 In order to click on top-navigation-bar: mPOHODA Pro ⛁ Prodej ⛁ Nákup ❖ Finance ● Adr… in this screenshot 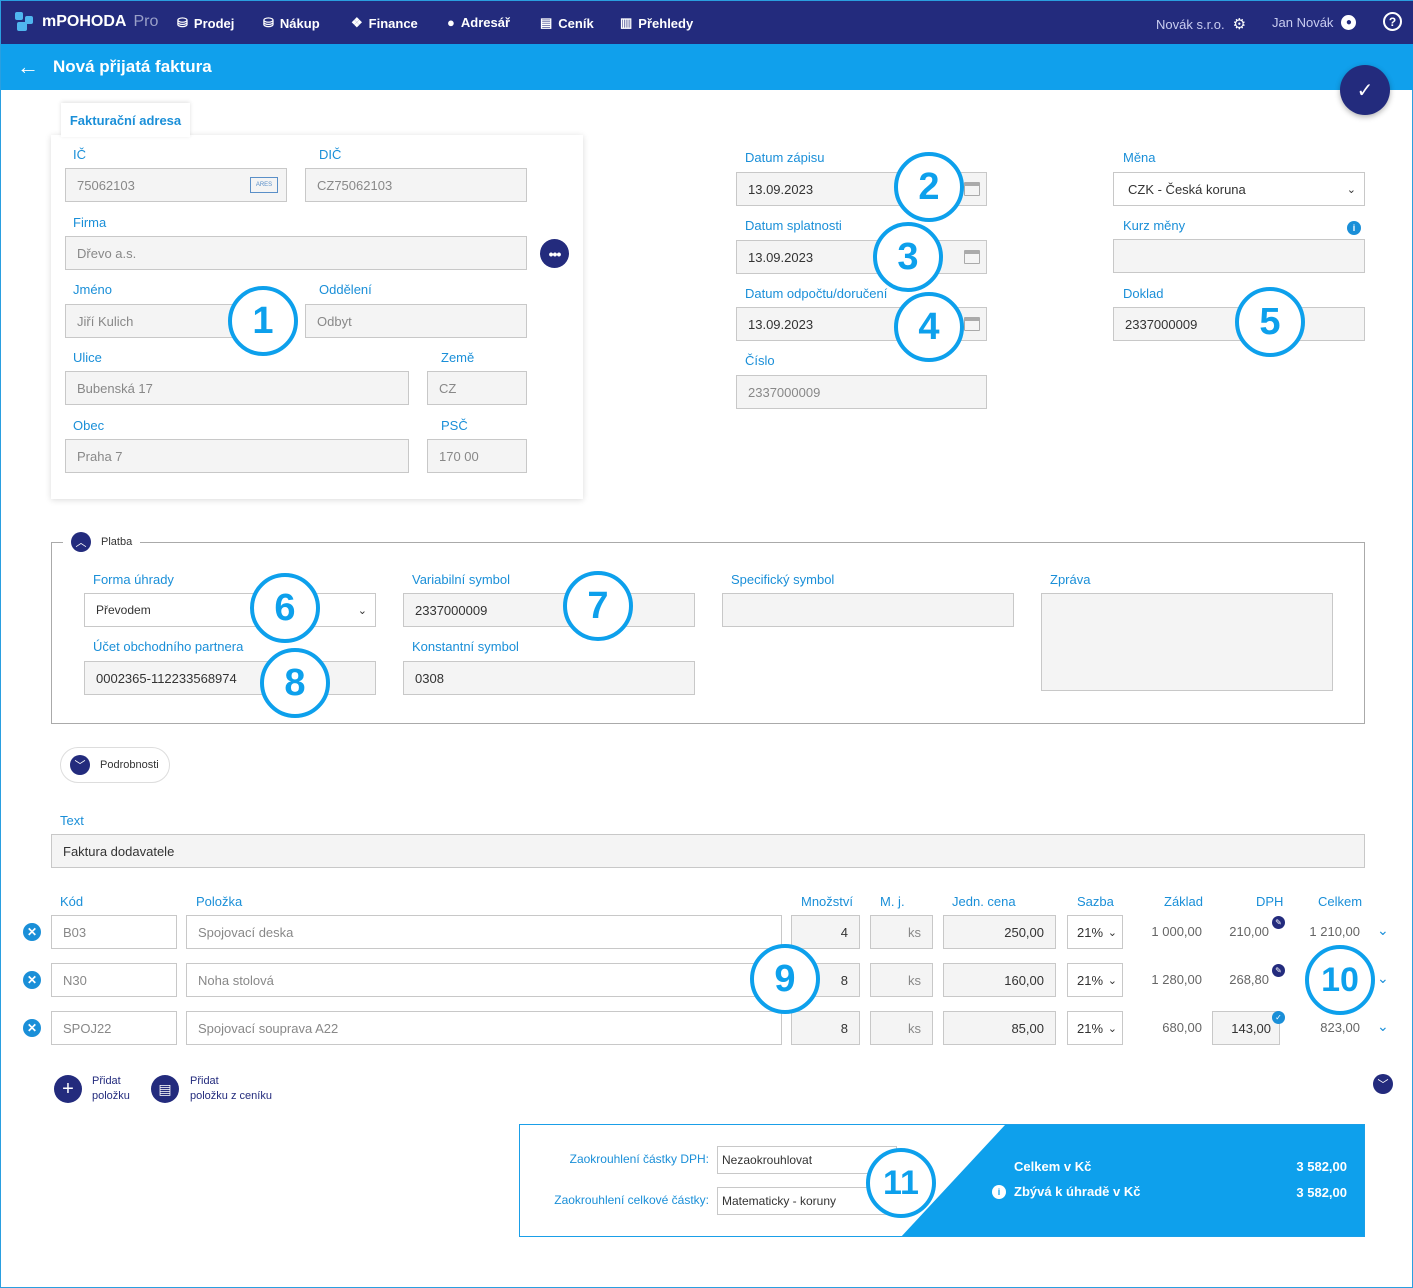, I will do `click(707, 22)`.